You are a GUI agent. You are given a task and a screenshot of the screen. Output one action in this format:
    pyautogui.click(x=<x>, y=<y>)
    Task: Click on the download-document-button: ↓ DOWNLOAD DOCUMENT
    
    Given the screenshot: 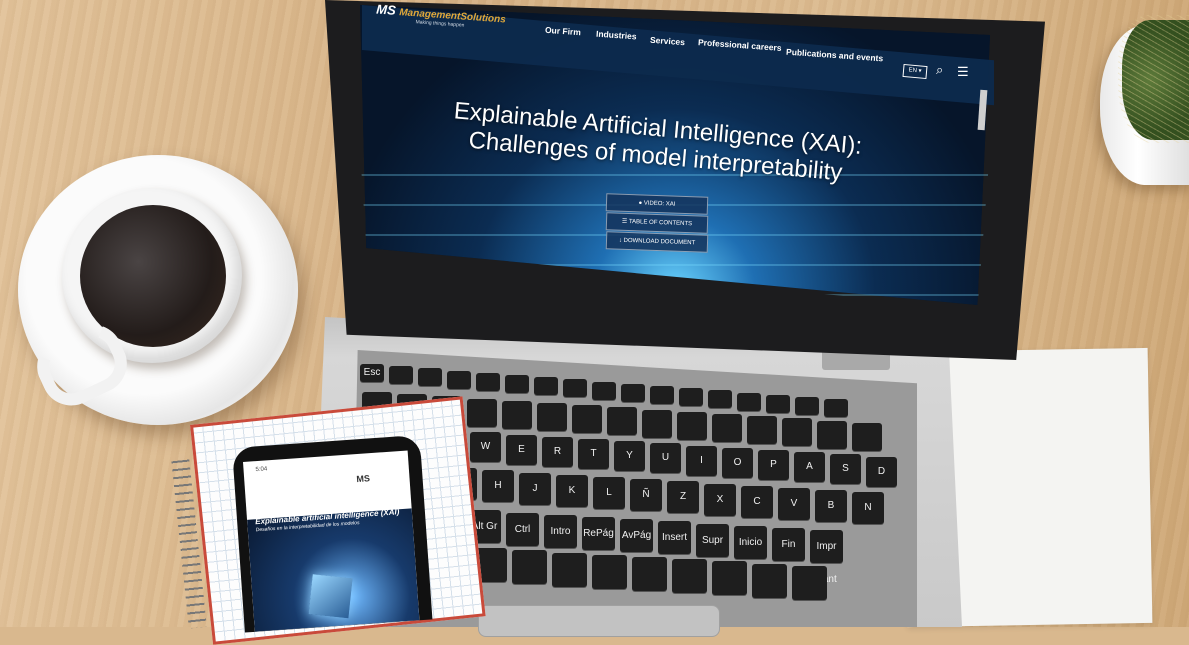 What is the action you would take?
    pyautogui.click(x=657, y=242)
    